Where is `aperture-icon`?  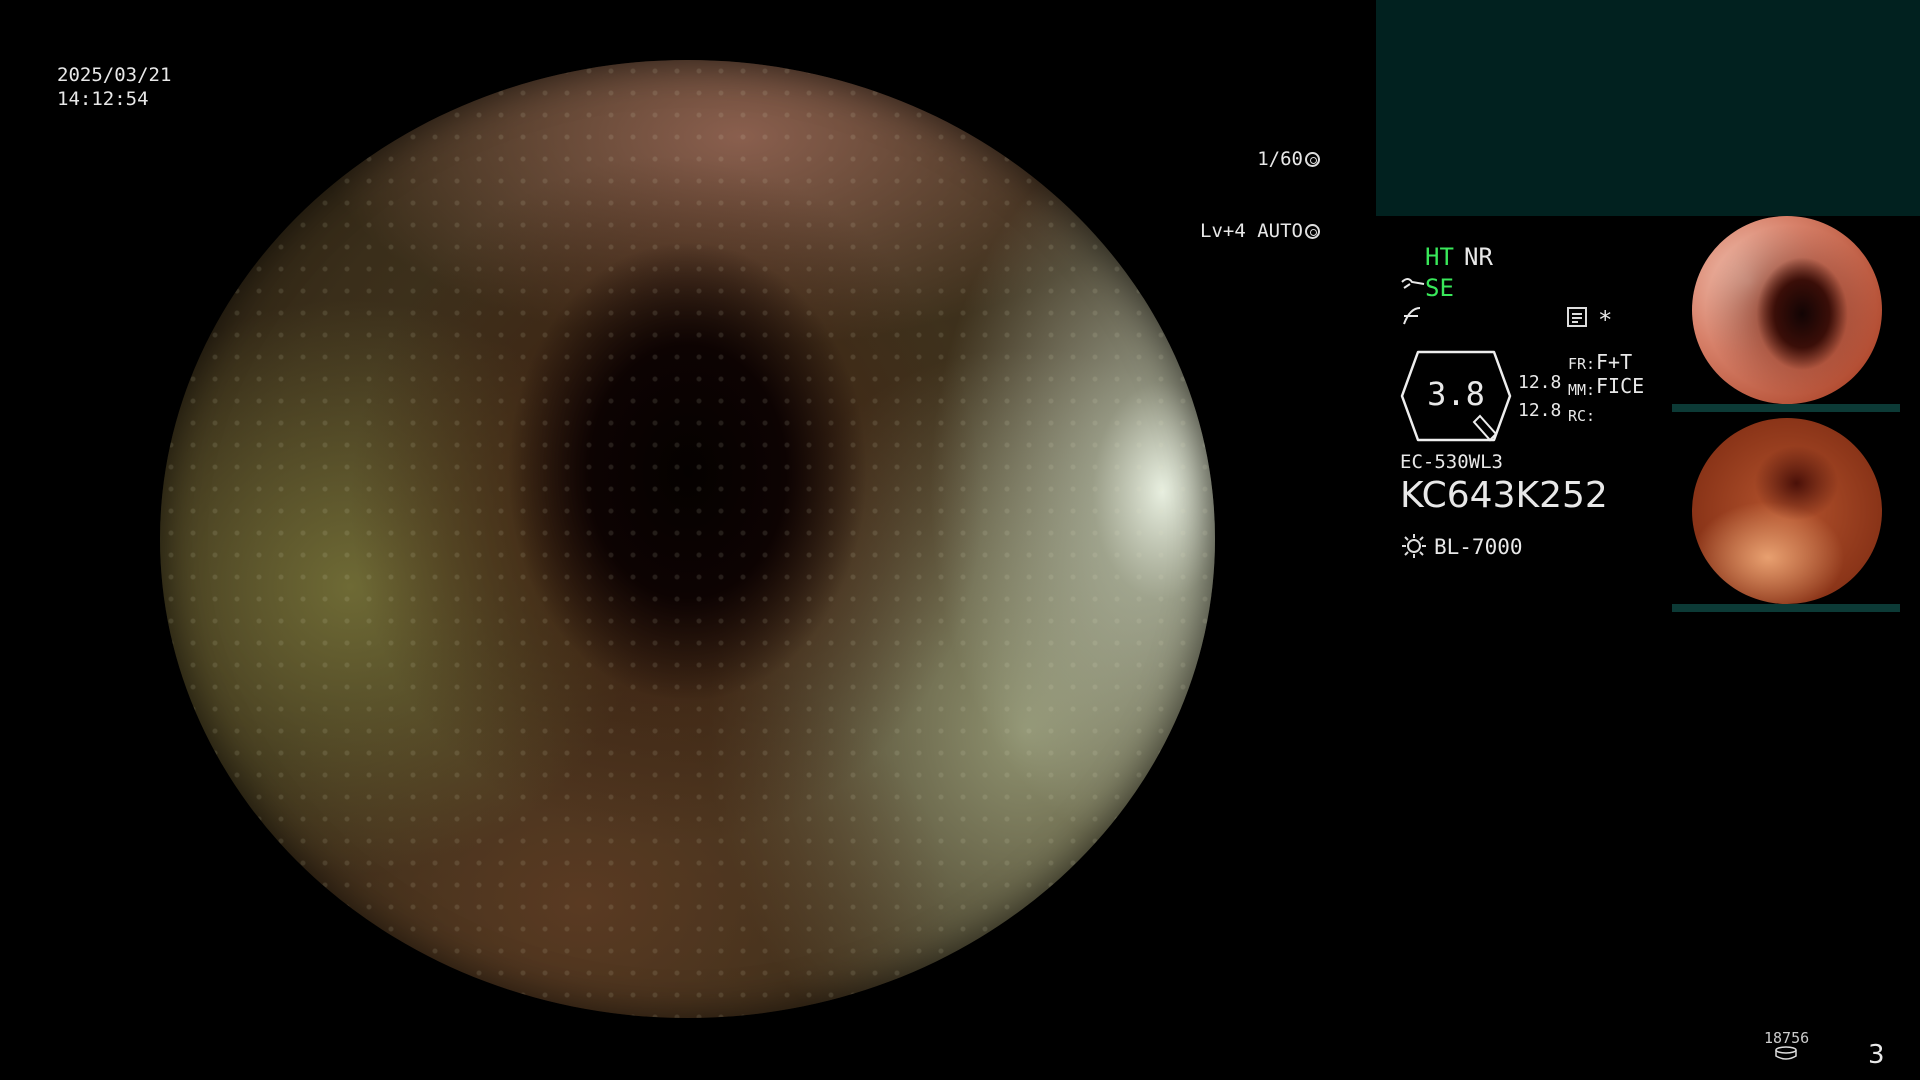 aperture-icon is located at coordinates (1312, 159).